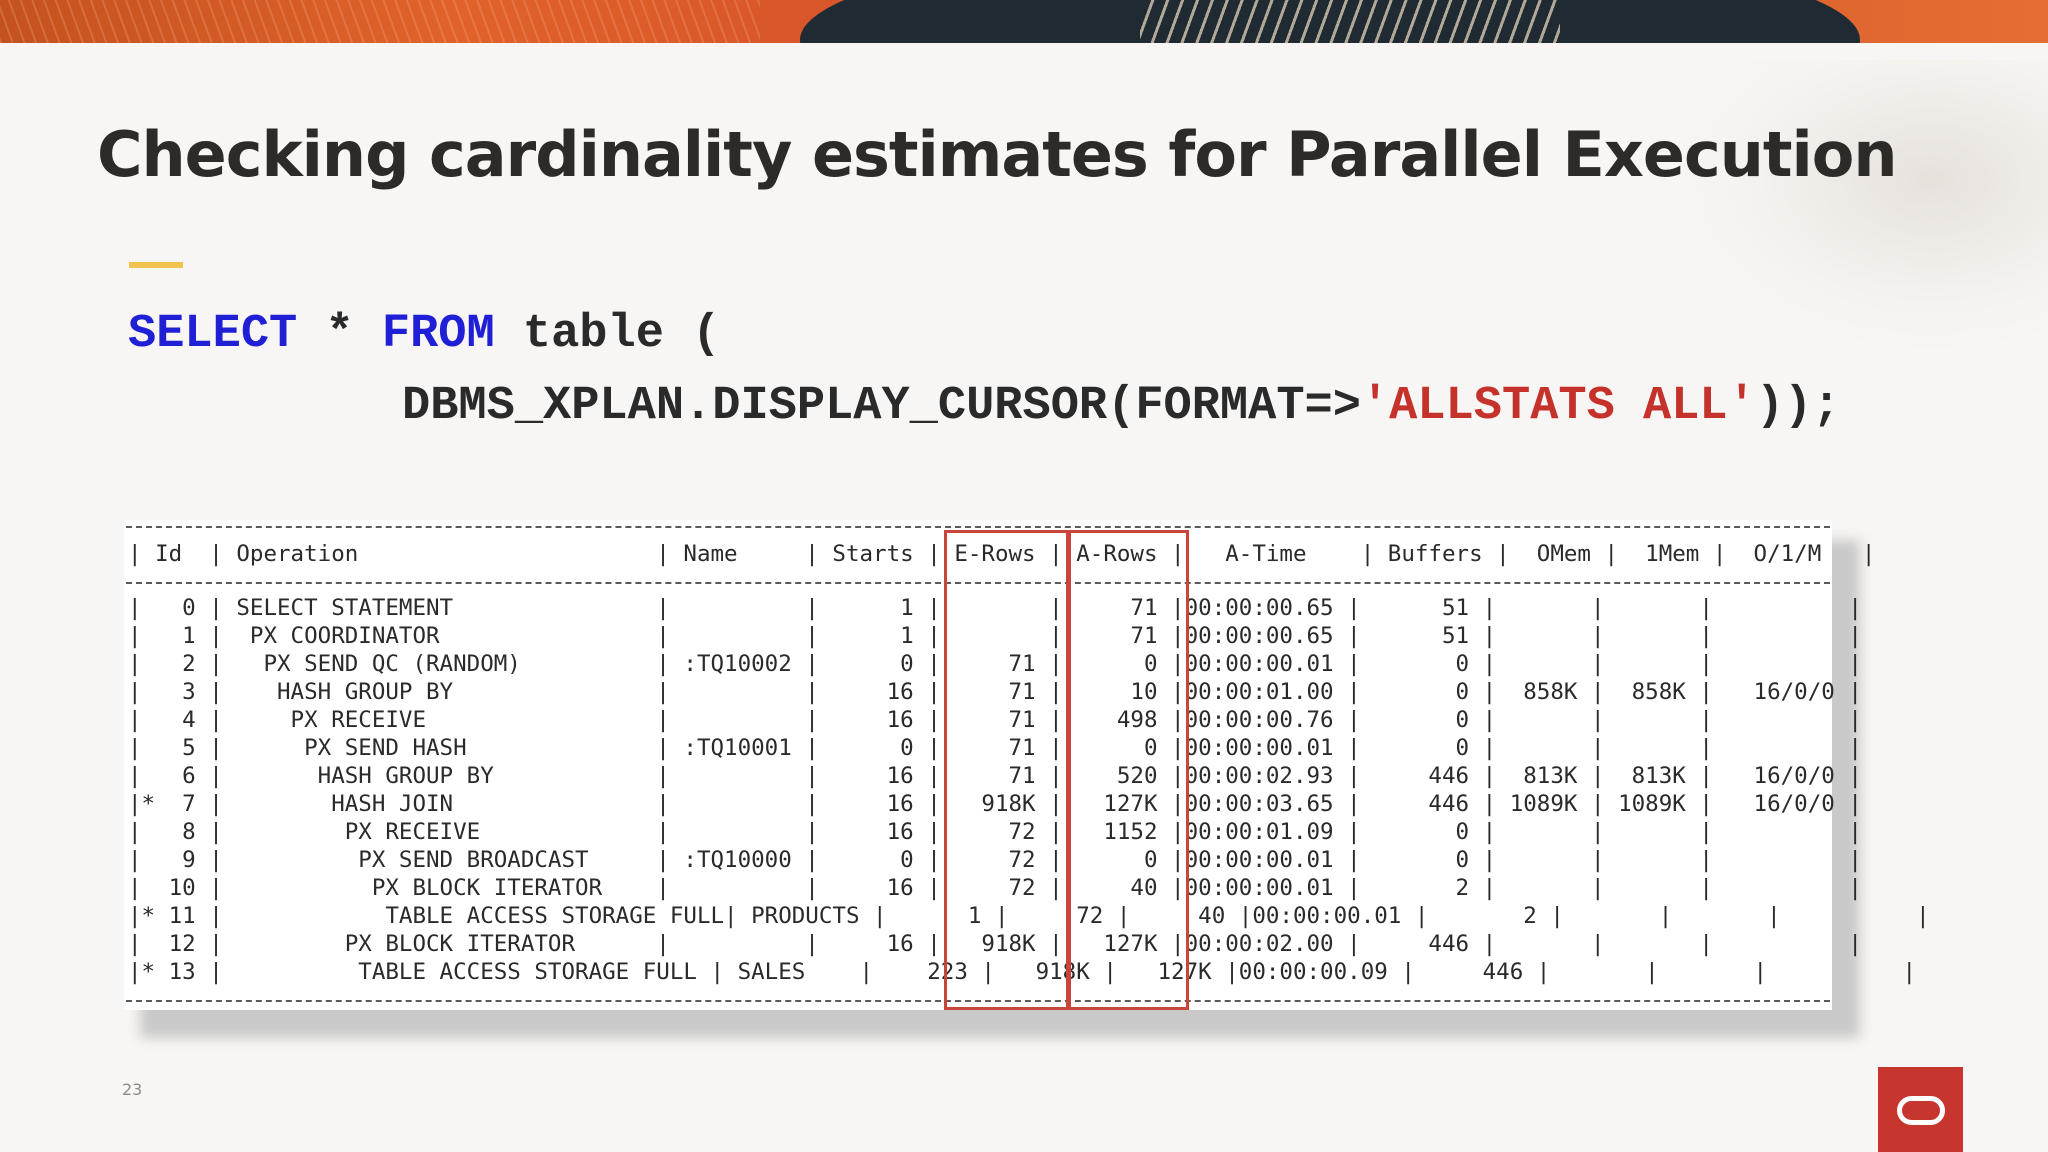 The height and width of the screenshot is (1152, 2048). What do you see at coordinates (132, 1089) in the screenshot?
I see `page-number: 23` at bounding box center [132, 1089].